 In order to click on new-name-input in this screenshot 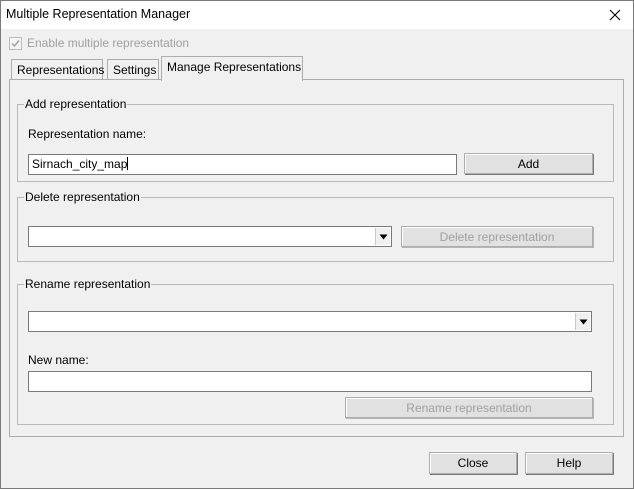, I will do `click(310, 381)`.